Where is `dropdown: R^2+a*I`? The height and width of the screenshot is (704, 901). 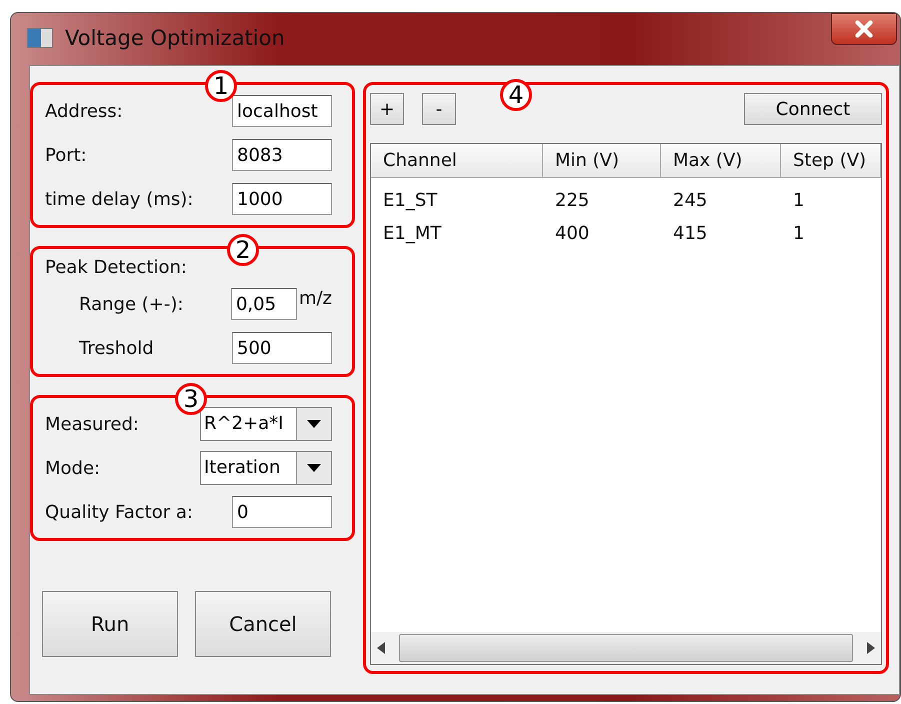 dropdown: R^2+a*I is located at coordinates (266, 424).